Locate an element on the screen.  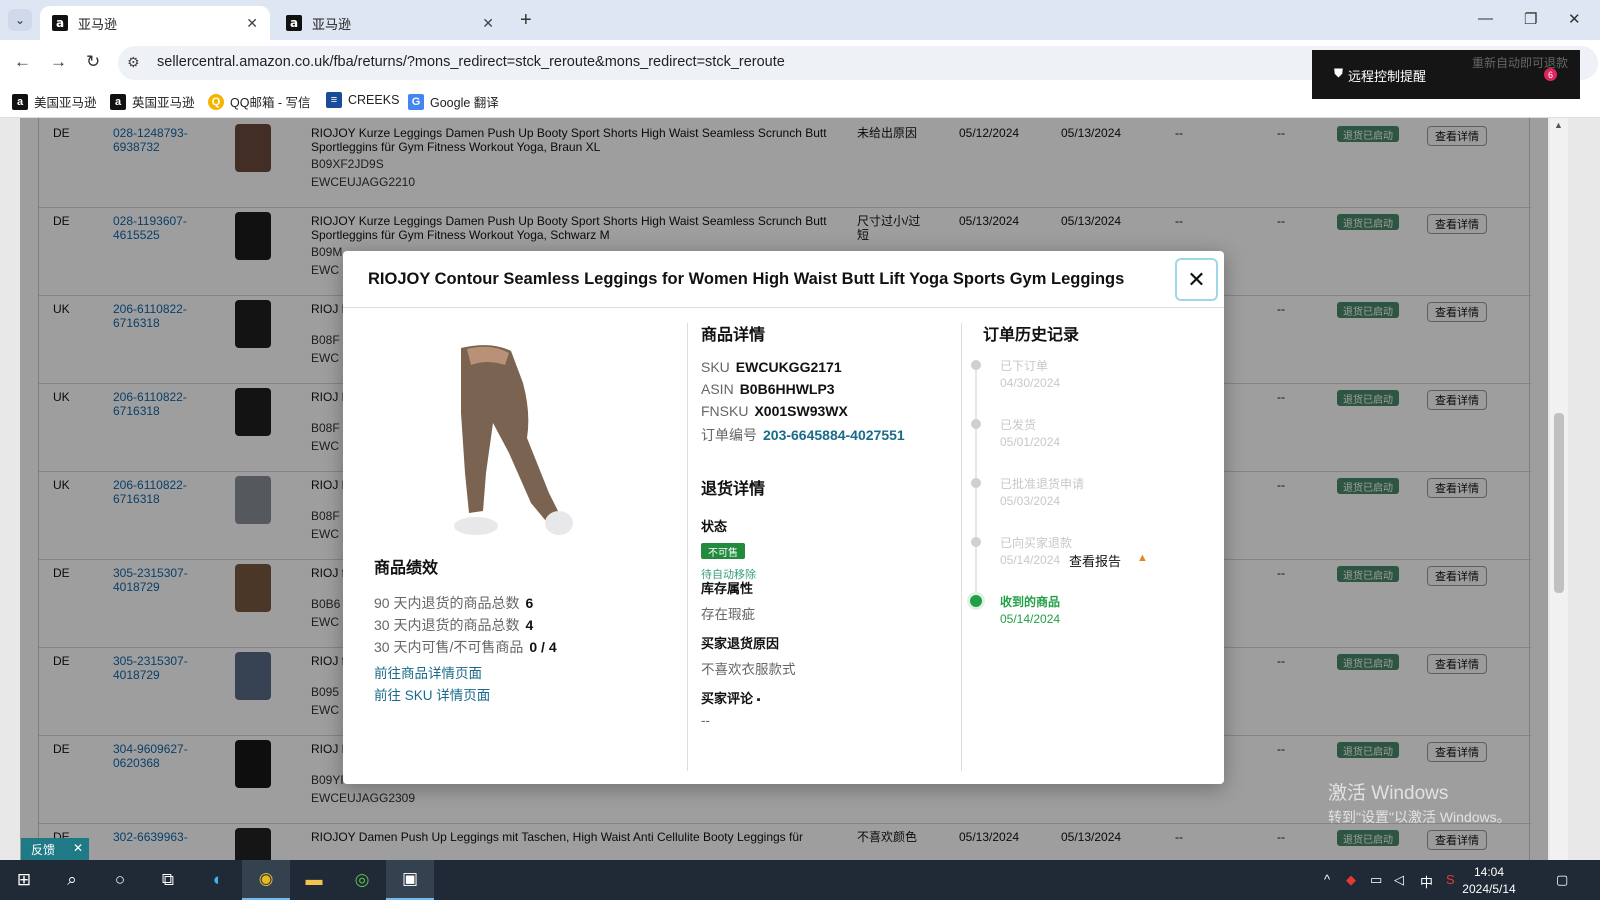
comment-icon: ▪ is located at coordinates (759, 700).